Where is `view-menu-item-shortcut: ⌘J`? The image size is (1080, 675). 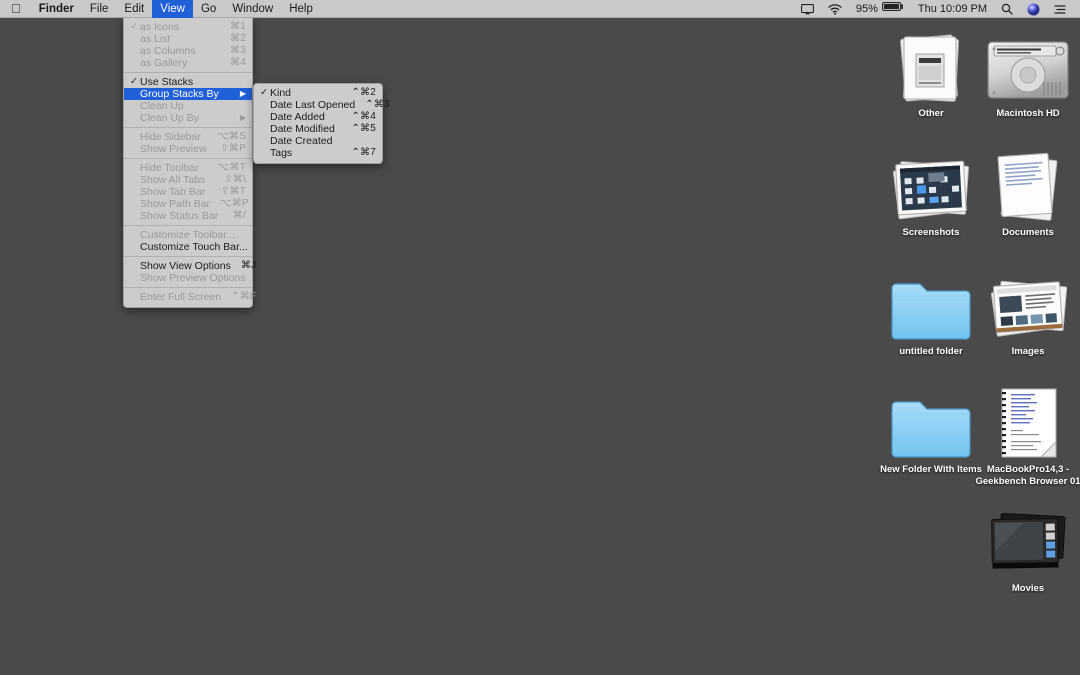
view-menu-item-shortcut: ⌘J is located at coordinates (248, 265).